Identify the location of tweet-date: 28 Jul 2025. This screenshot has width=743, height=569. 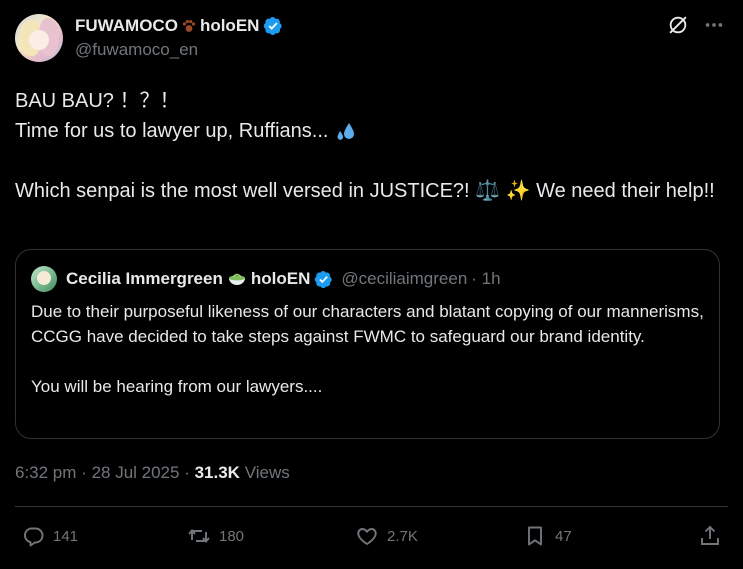
(136, 472).